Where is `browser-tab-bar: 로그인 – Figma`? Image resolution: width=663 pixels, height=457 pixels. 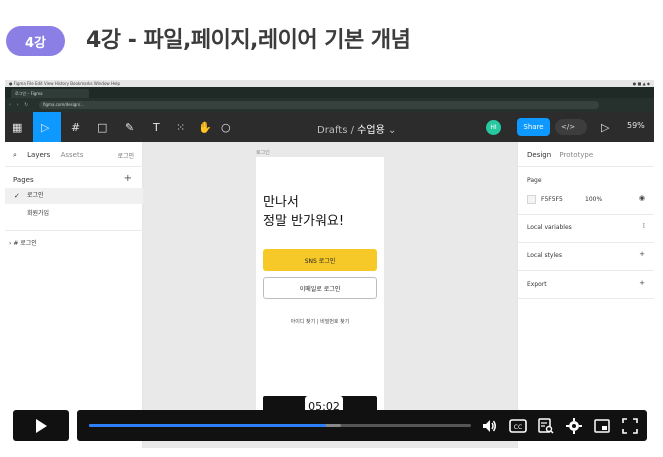 browser-tab-bar: 로그인 – Figma is located at coordinates (329, 92).